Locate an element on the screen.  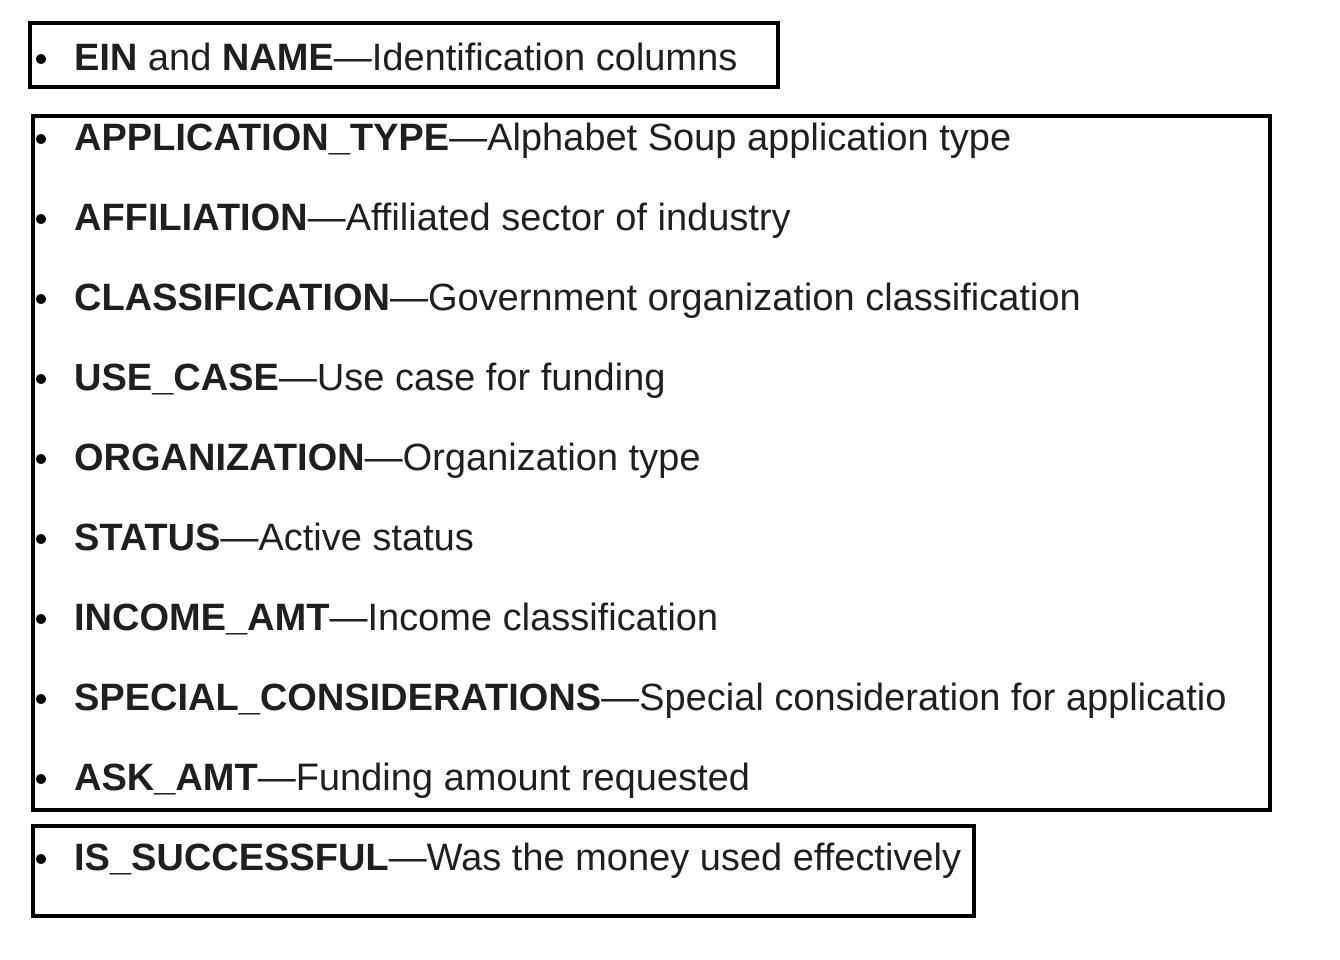
term: SPECIAL_CONSIDERATIONS is located at coordinates (338, 698).